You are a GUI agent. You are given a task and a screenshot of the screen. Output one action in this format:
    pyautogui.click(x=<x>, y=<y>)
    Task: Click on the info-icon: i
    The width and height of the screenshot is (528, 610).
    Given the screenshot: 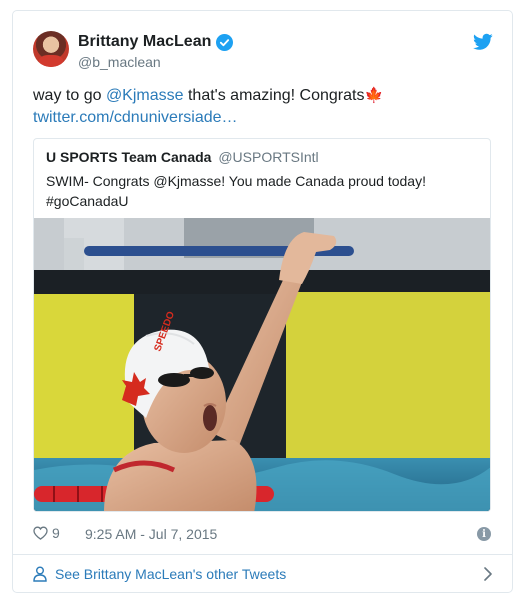 What is the action you would take?
    pyautogui.click(x=484, y=534)
    